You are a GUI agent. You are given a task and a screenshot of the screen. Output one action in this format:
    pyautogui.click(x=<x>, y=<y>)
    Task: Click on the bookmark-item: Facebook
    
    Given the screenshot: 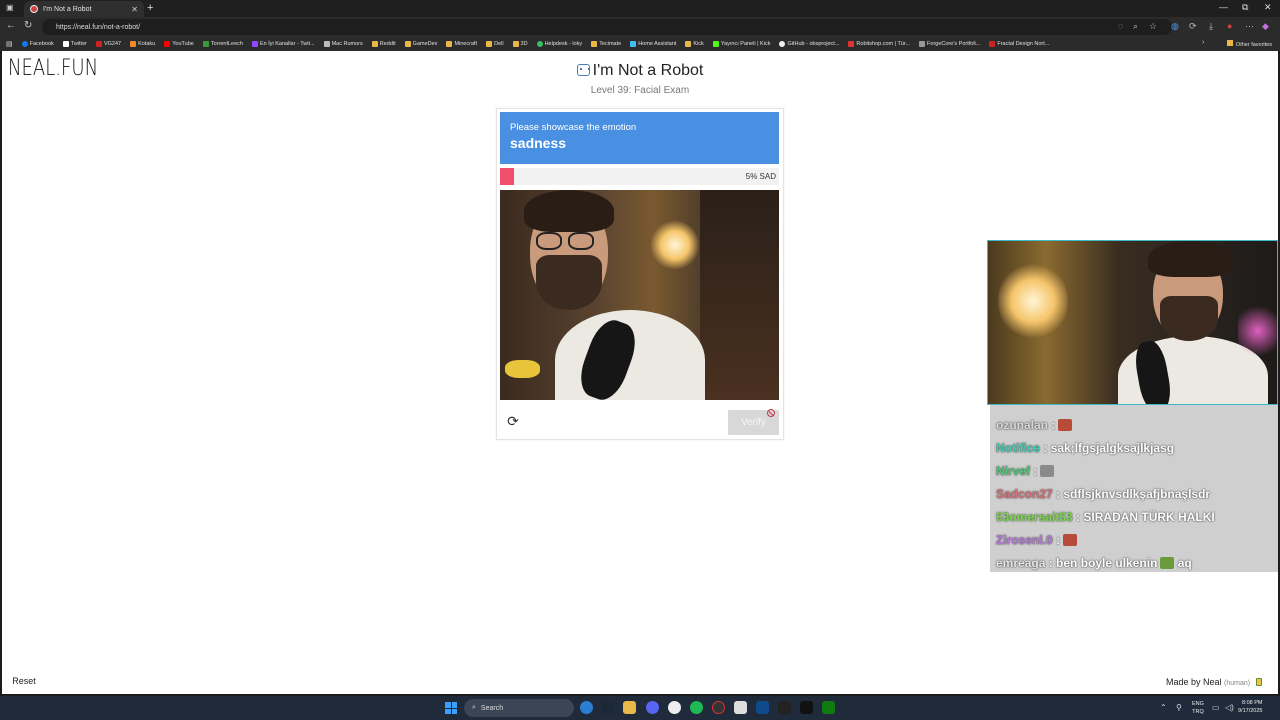 What is the action you would take?
    pyautogui.click(x=37, y=44)
    